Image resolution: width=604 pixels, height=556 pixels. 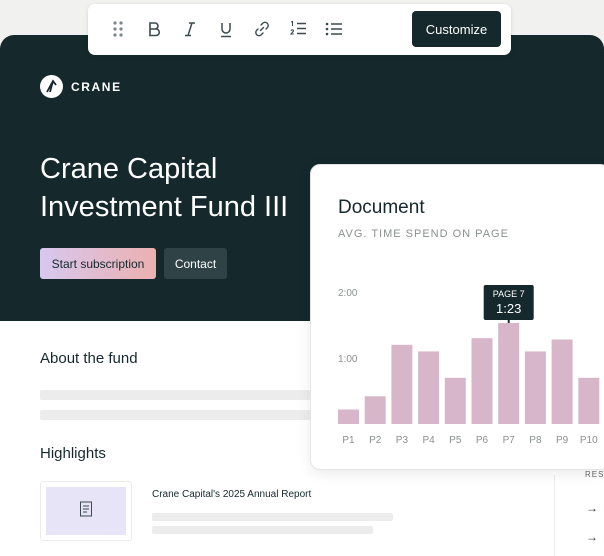 I want to click on numbered-list-icon, so click(x=298, y=29).